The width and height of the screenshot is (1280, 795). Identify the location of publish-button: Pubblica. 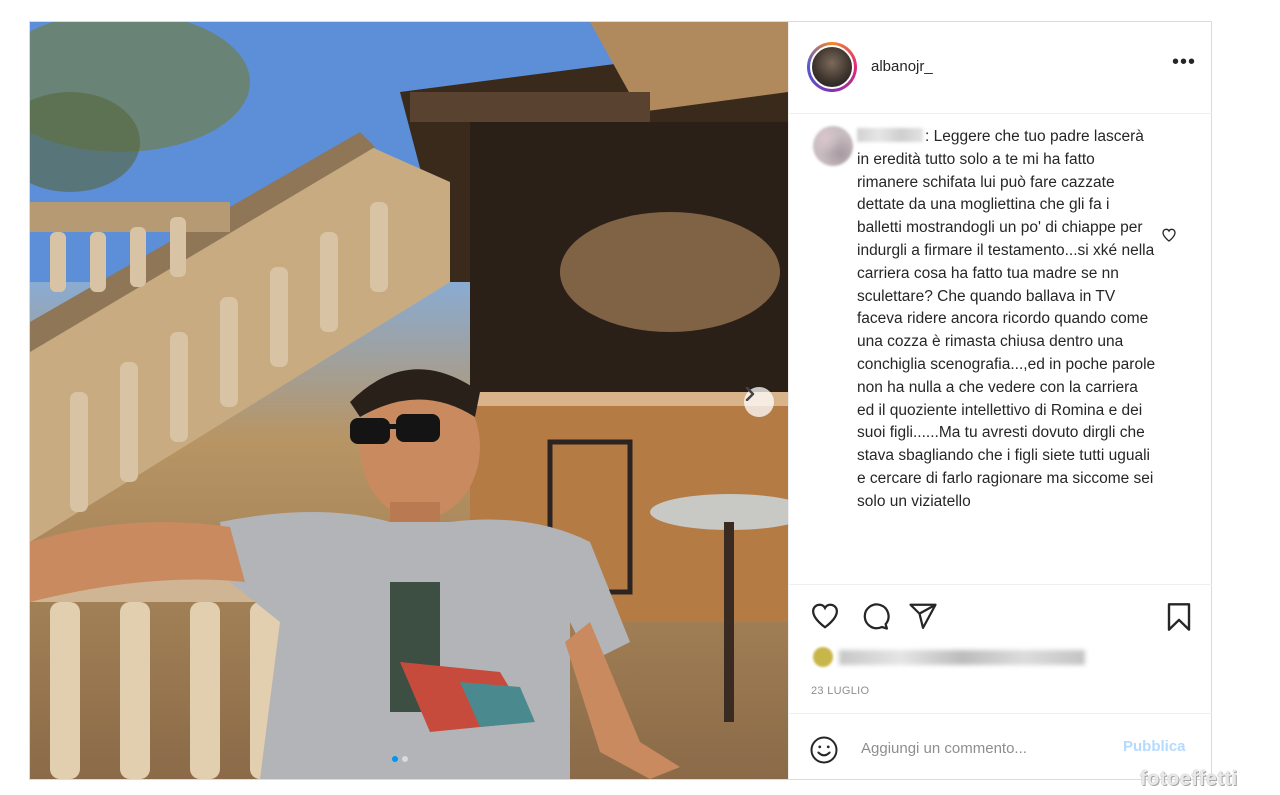
(1154, 746).